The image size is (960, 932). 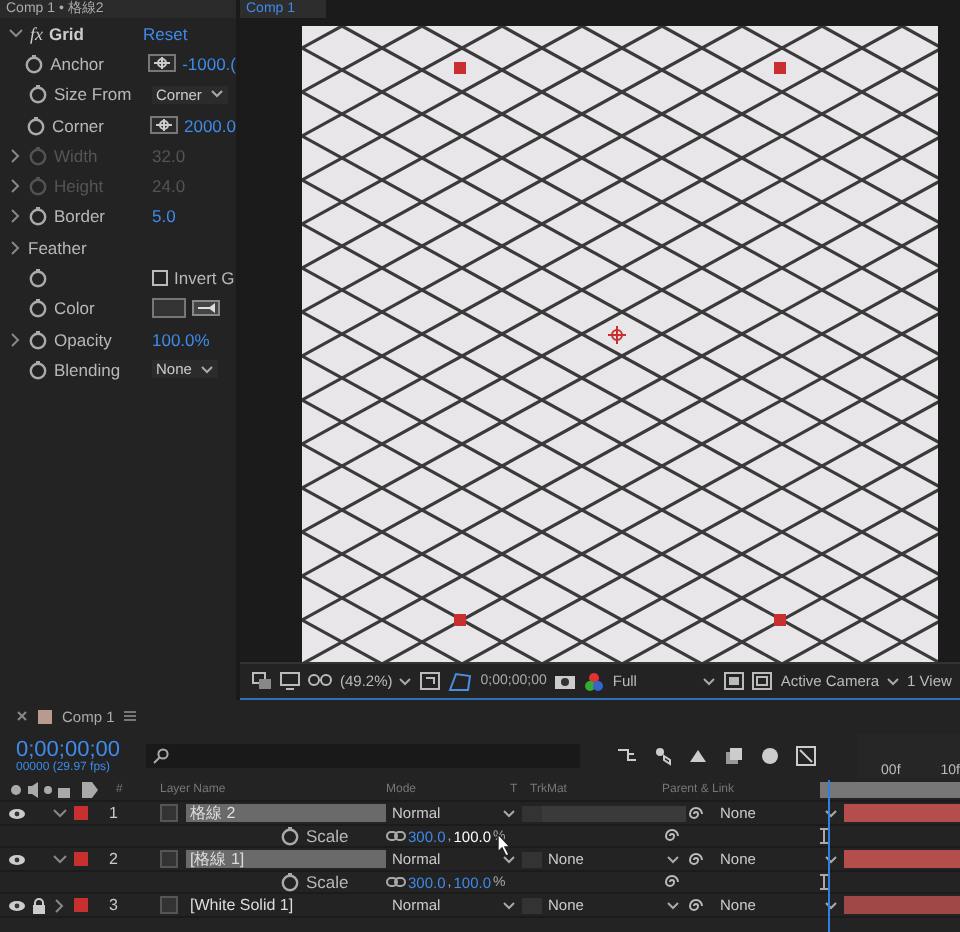 I want to click on property-label: Feather, so click(x=57, y=247).